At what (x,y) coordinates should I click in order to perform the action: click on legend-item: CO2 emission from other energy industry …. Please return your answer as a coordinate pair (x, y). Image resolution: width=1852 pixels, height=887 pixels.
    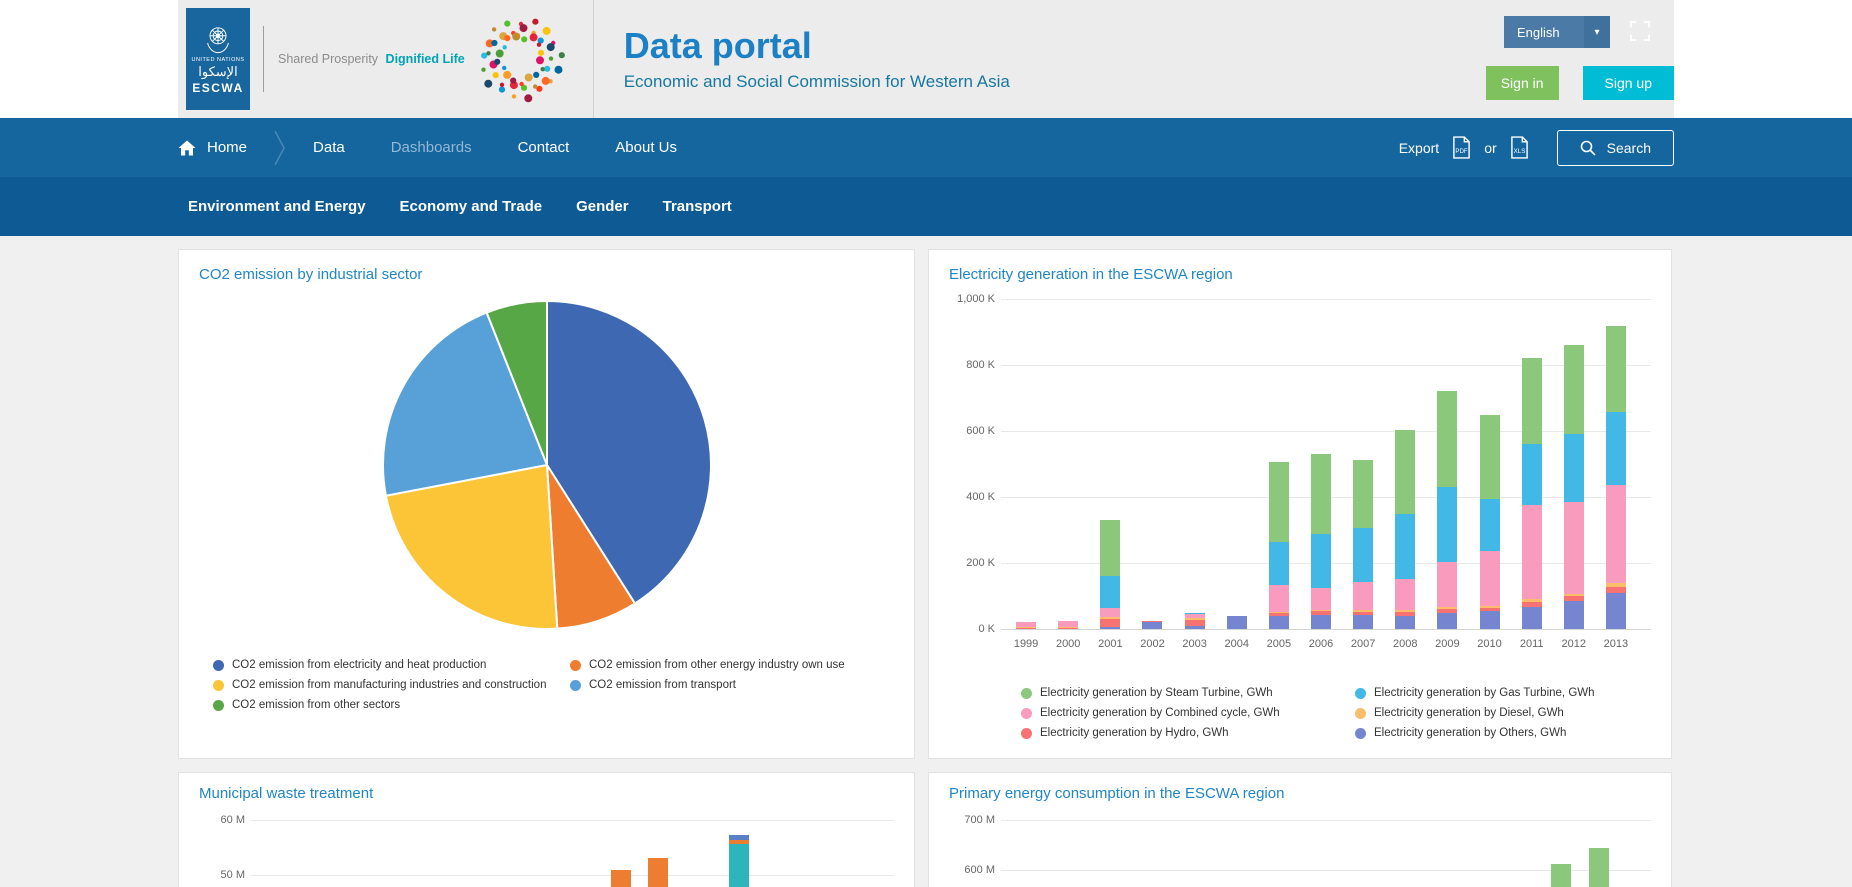
    Looking at the image, I should click on (732, 665).